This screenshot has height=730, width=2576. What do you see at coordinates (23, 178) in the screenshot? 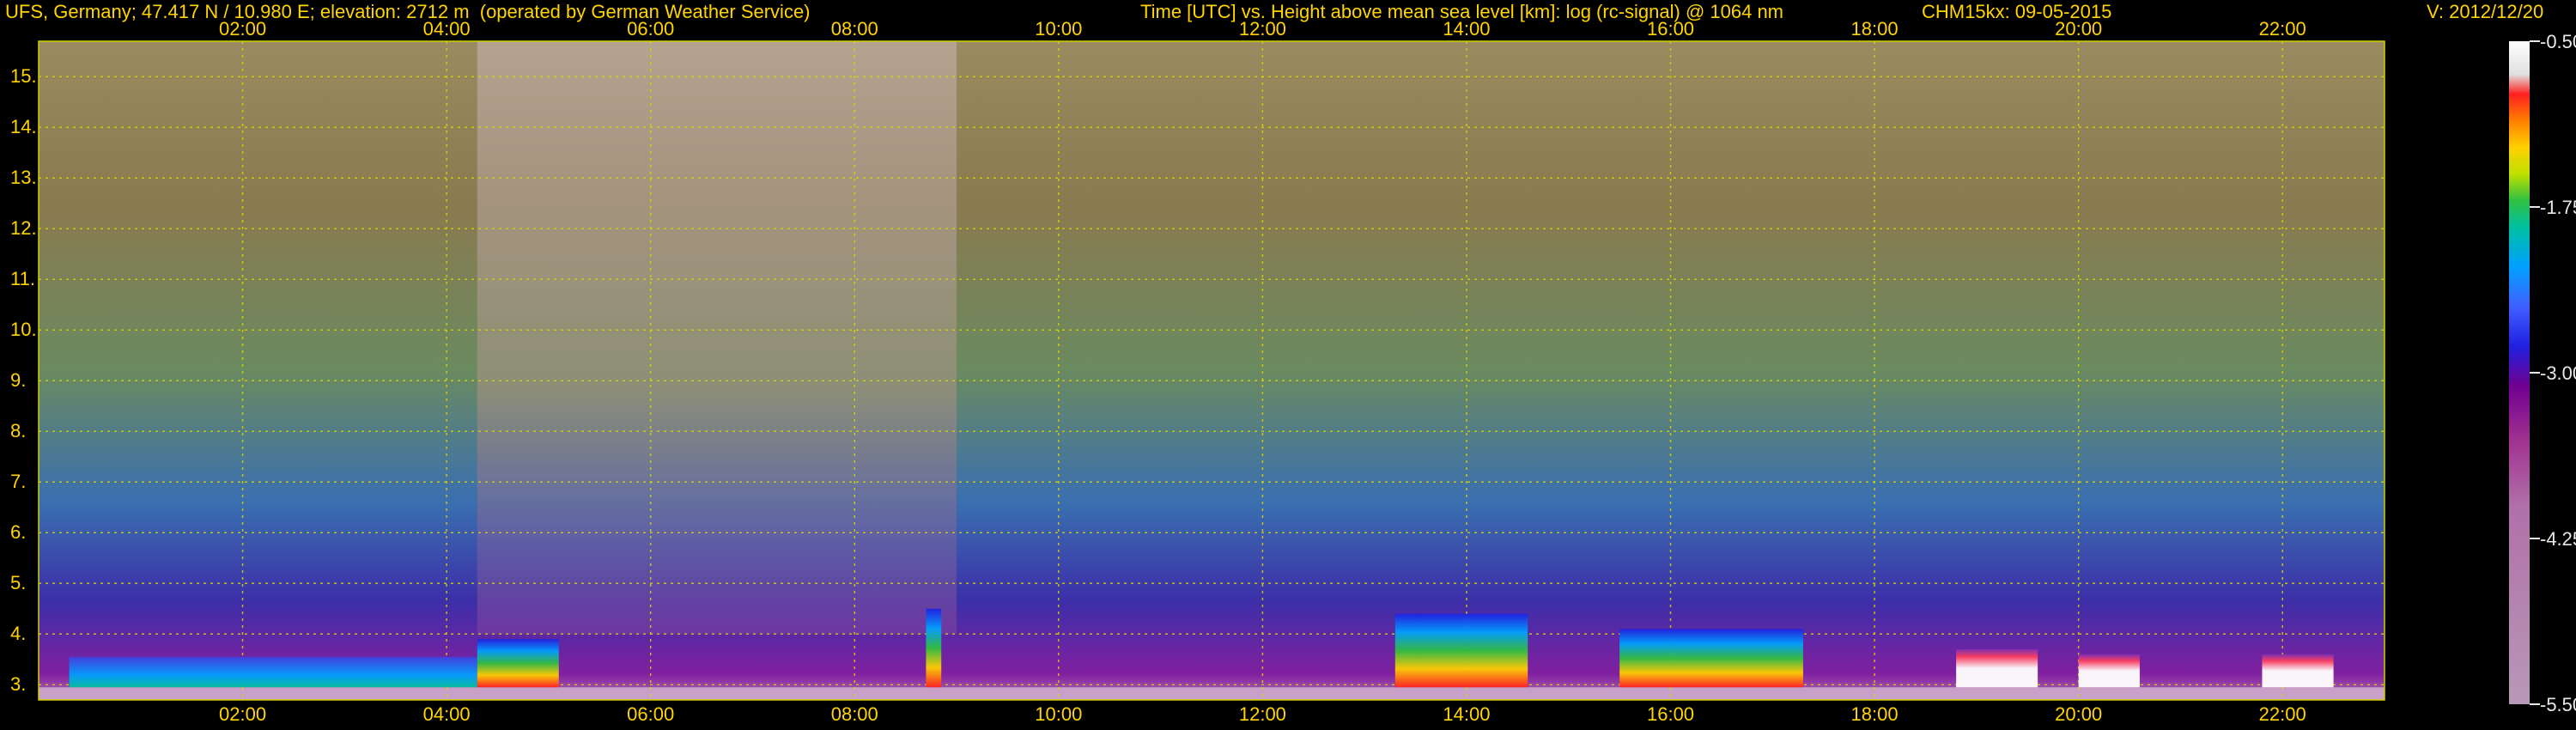
I see `y-tick-label: 13.` at bounding box center [23, 178].